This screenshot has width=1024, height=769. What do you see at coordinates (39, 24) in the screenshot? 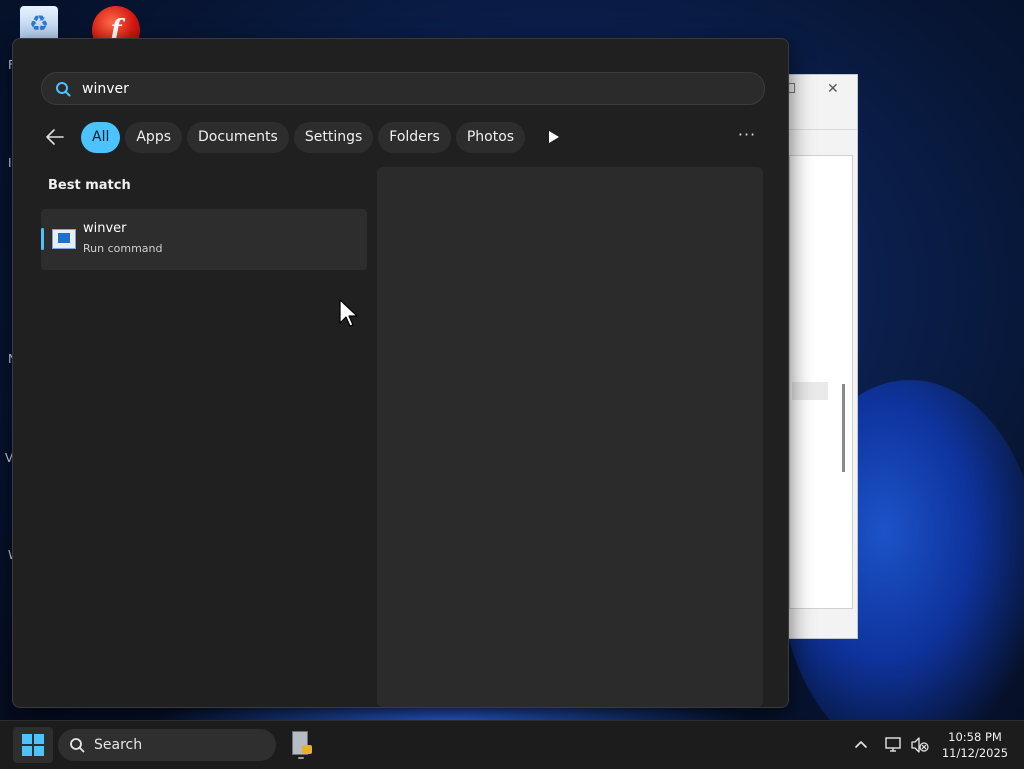
I see `recycle-bin-icon: ♻` at bounding box center [39, 24].